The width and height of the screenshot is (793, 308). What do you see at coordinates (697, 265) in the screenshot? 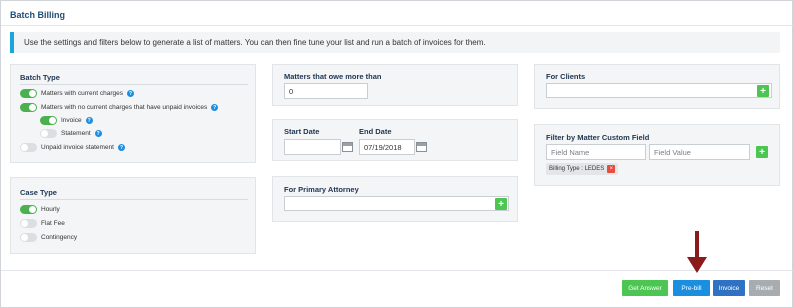
I see `annotation-arrow-icon` at bounding box center [697, 265].